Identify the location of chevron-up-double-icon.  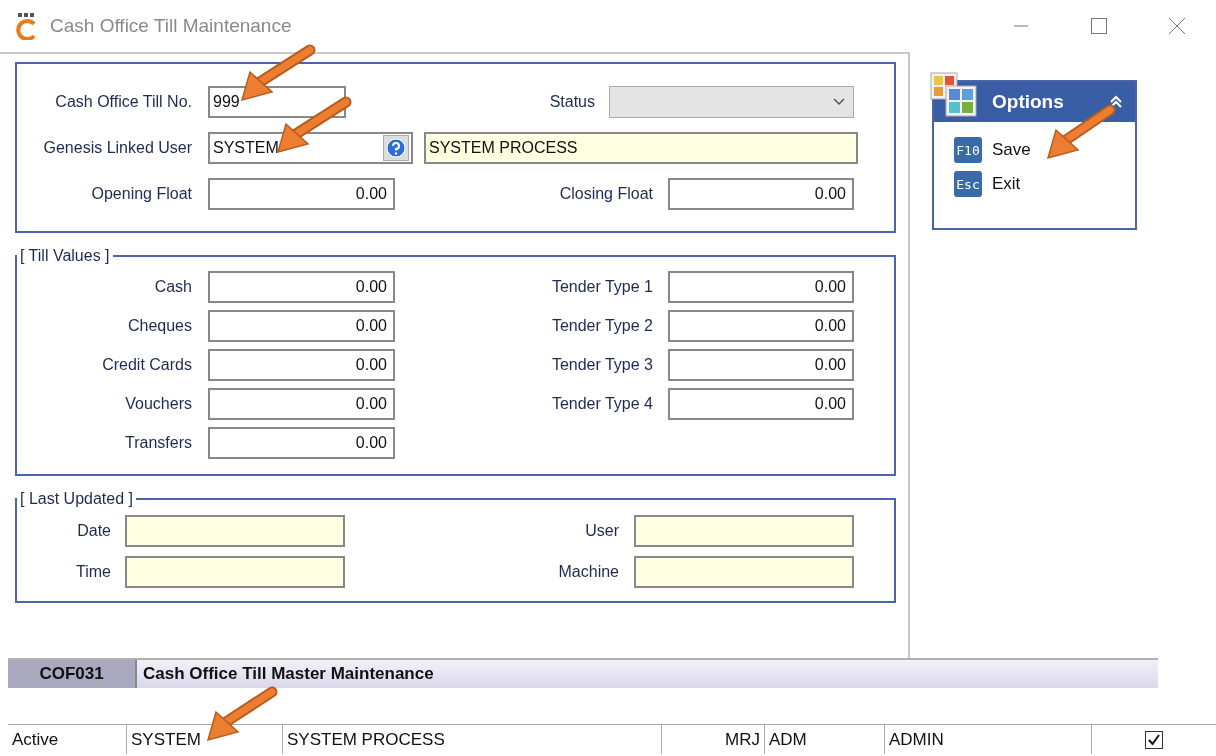
(1116, 102).